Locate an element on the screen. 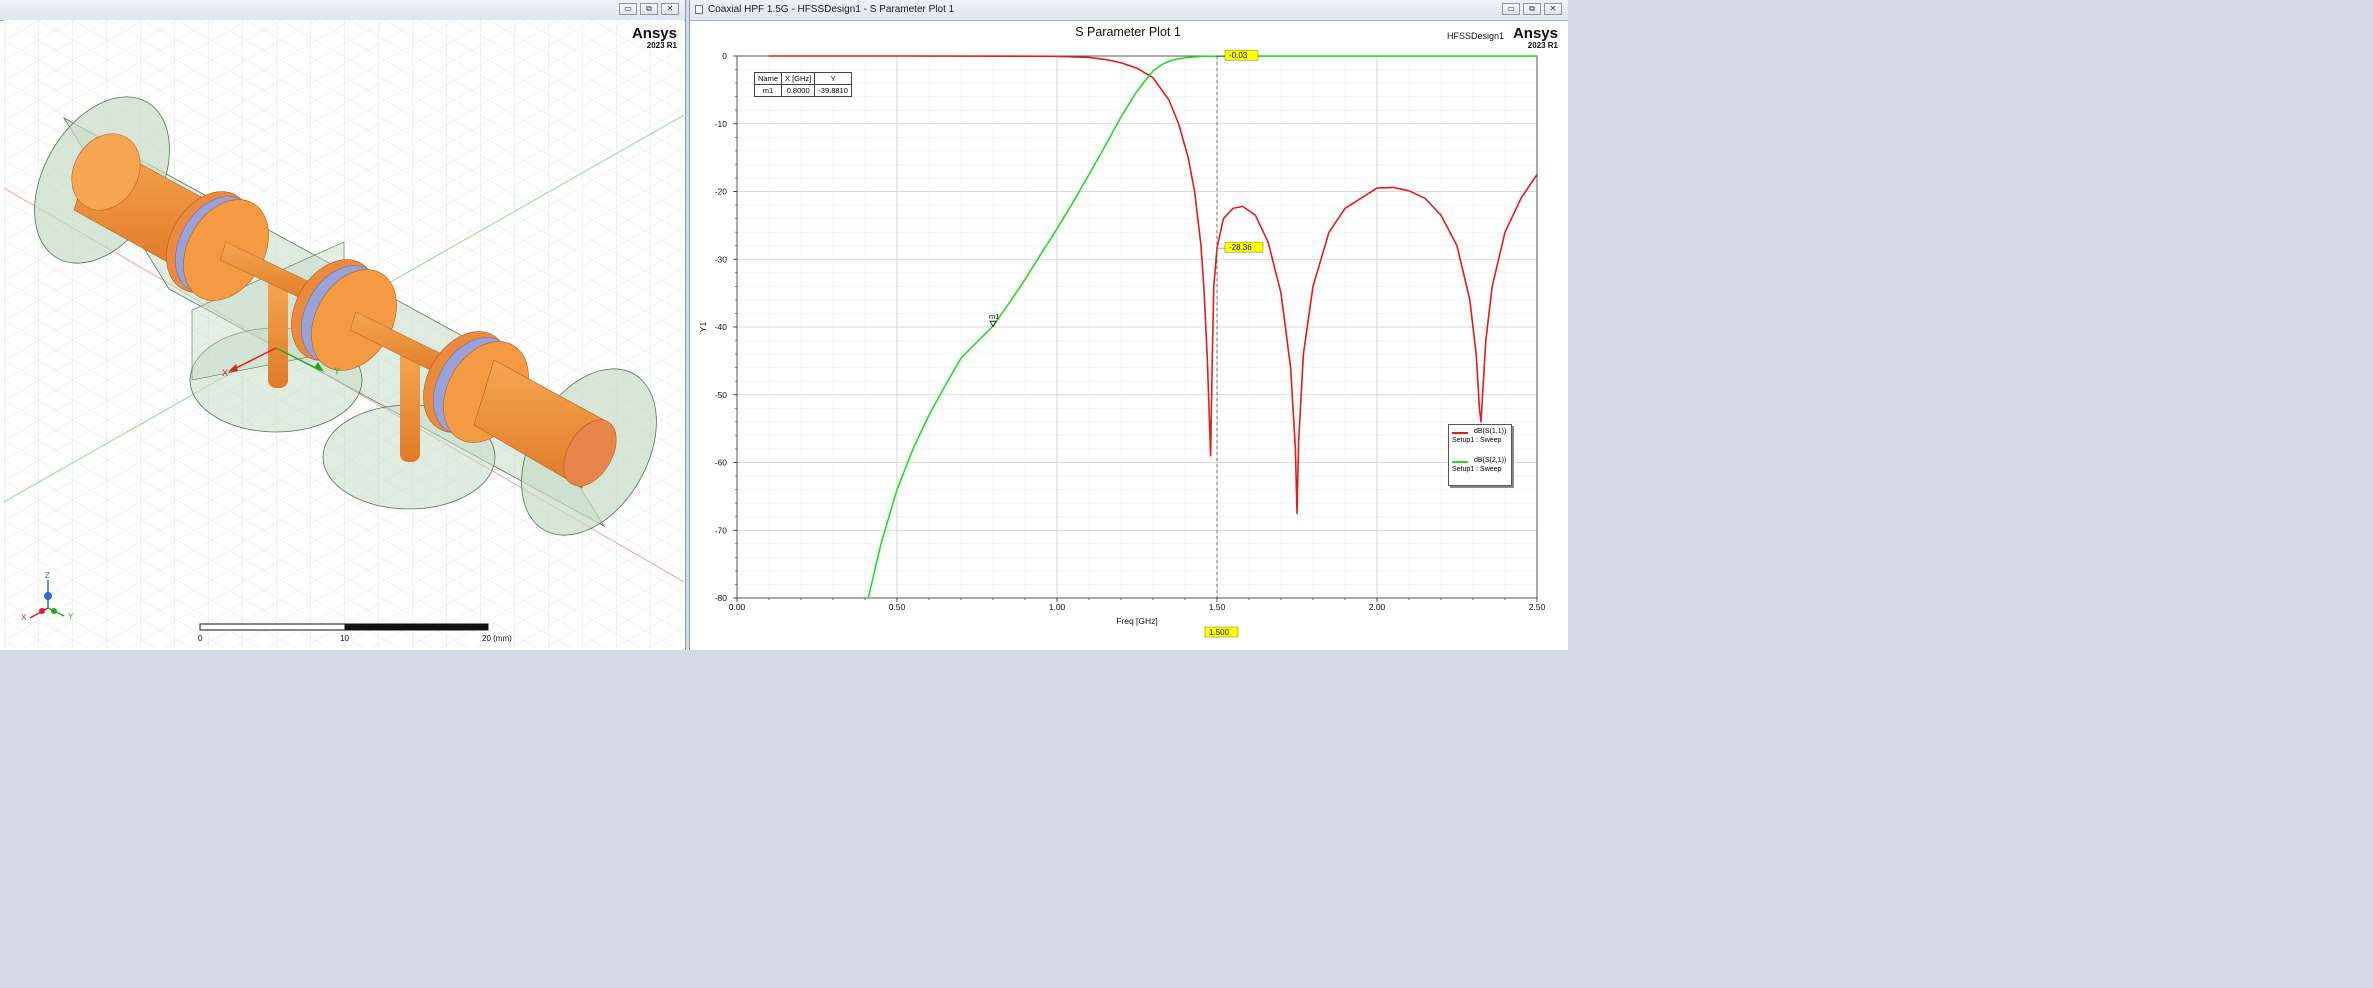 Image resolution: width=2373 pixels, height=988 pixels. scale-label-10: 10 is located at coordinates (344, 638).